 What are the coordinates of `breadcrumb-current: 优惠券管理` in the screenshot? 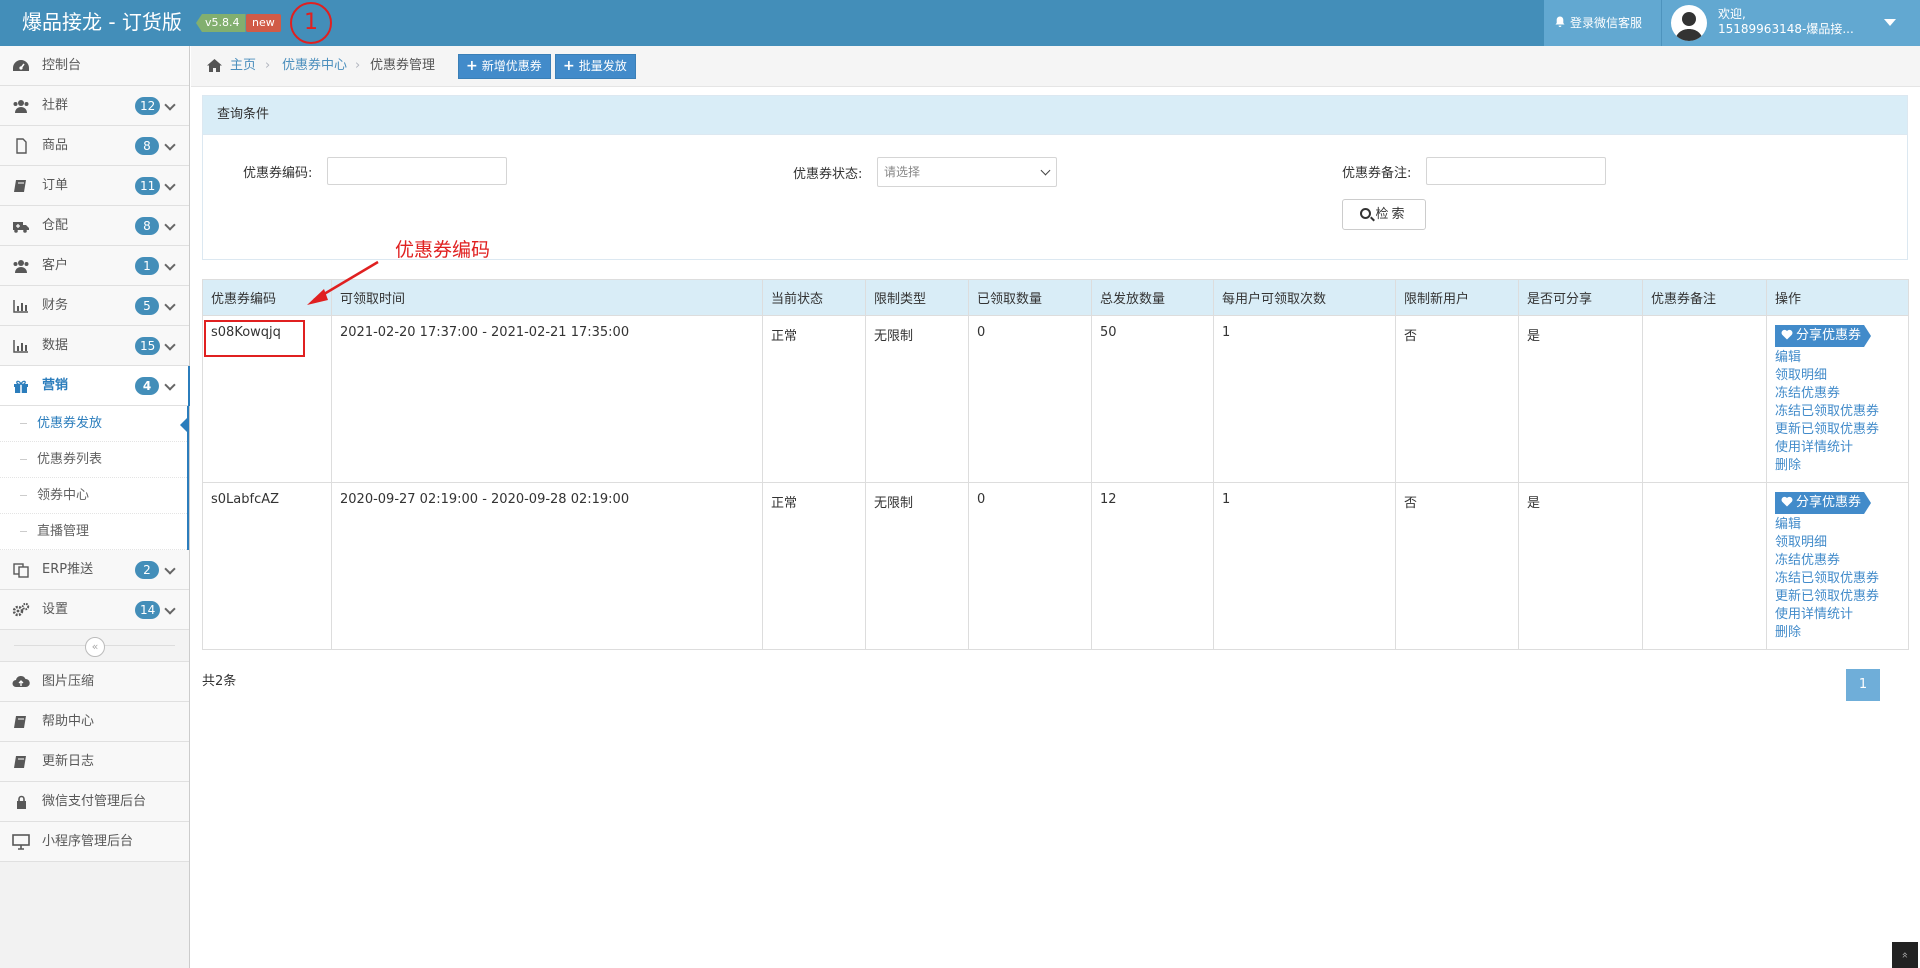 It's located at (403, 65).